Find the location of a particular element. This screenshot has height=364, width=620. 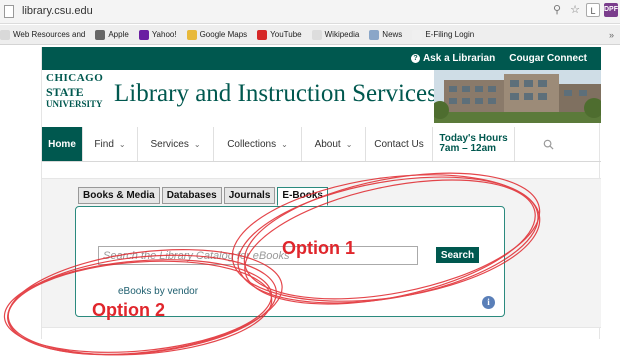

bookmark-item: Yahoo! is located at coordinates (157, 34).